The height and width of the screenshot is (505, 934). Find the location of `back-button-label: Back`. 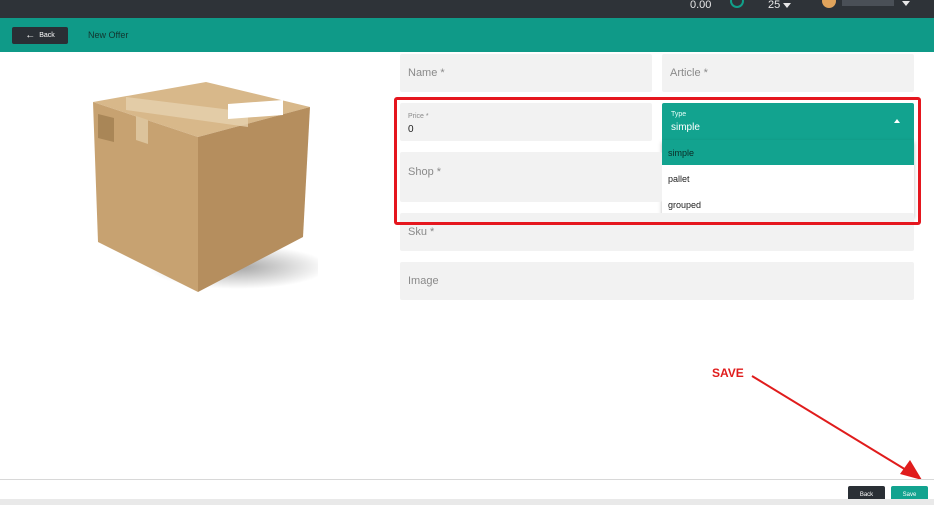

back-button-label: Back is located at coordinates (47, 35).